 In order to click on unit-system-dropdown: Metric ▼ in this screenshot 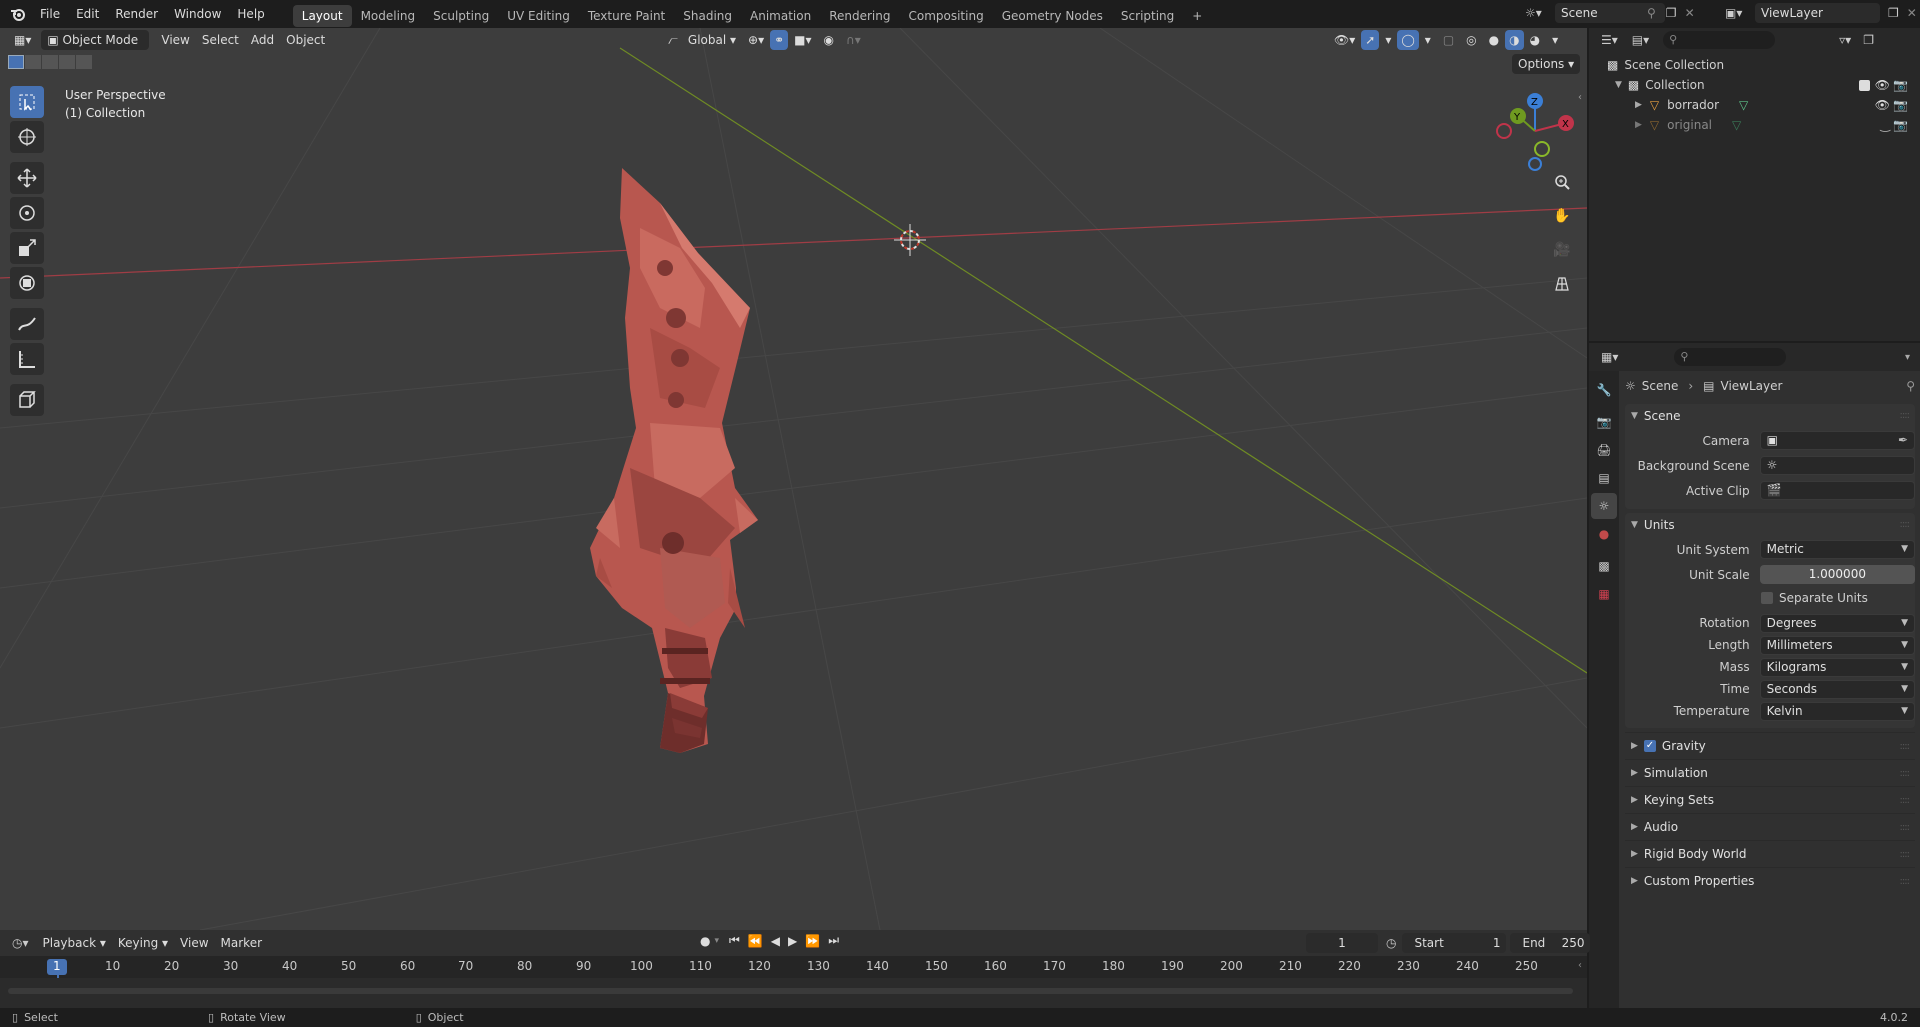, I will do `click(1837, 549)`.